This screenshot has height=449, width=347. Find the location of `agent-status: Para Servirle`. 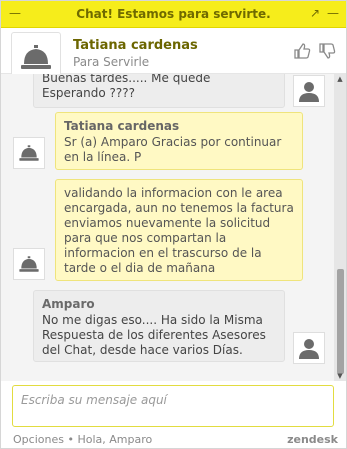

agent-status: Para Servirle is located at coordinates (111, 62).